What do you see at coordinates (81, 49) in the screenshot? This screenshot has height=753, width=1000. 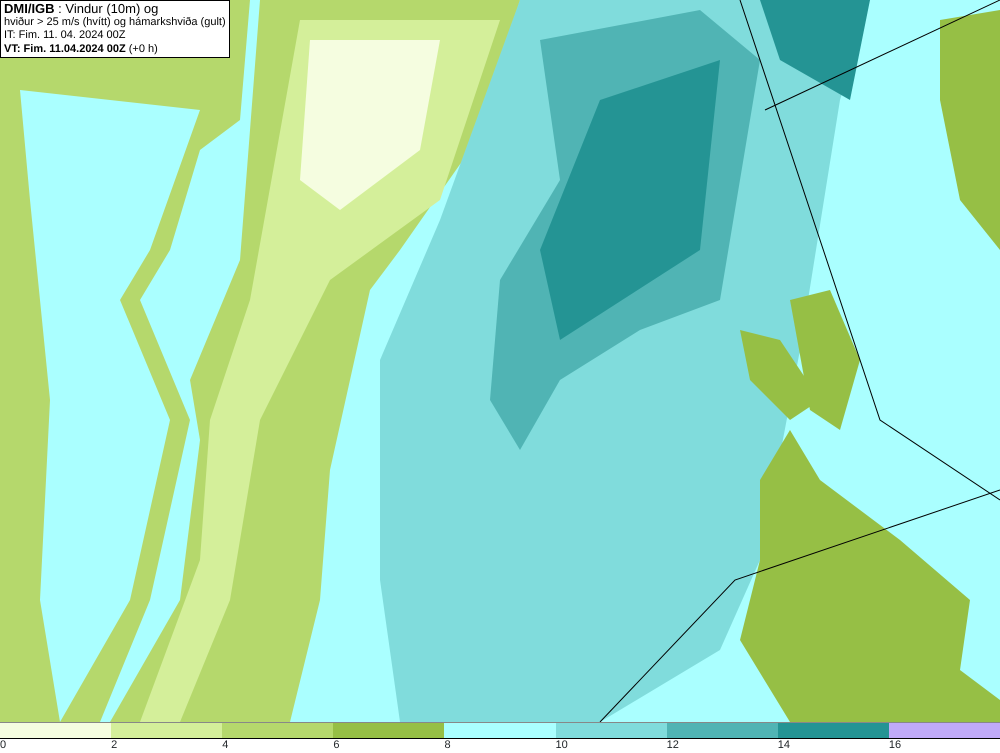 I see `time-label: VT: Fim. 11.04.2024 00Z (+0 h)` at bounding box center [81, 49].